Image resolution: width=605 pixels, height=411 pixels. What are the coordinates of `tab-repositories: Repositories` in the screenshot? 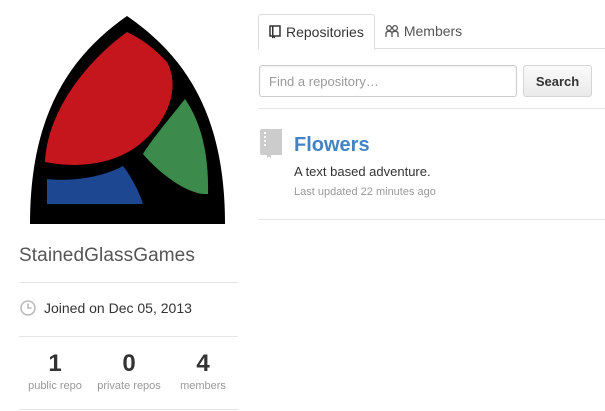 It's located at (316, 32).